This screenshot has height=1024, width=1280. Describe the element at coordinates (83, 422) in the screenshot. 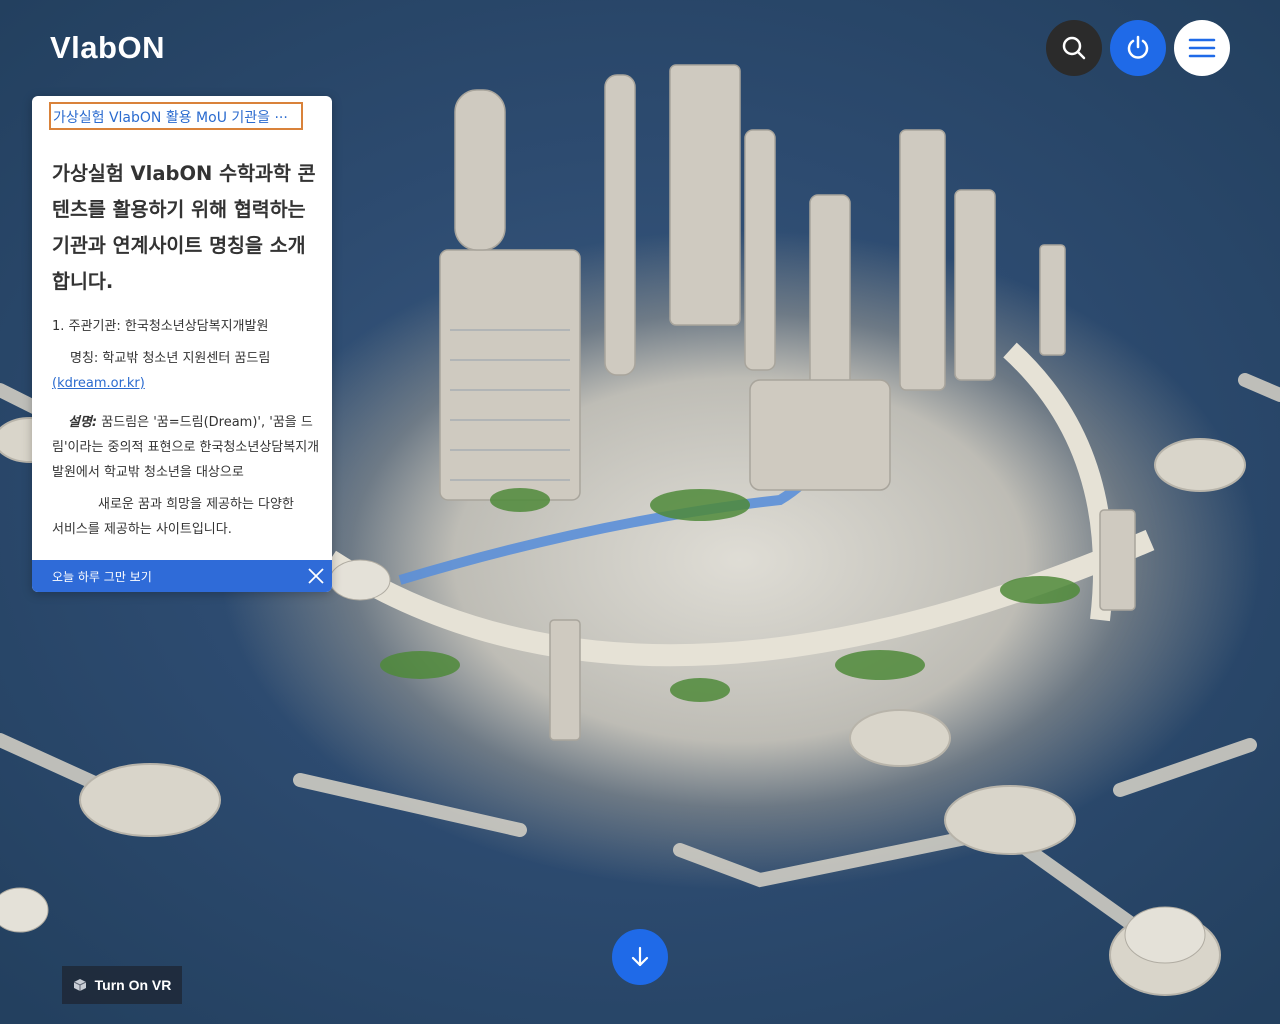

I see `popup-desc-label: 설명:` at that location.